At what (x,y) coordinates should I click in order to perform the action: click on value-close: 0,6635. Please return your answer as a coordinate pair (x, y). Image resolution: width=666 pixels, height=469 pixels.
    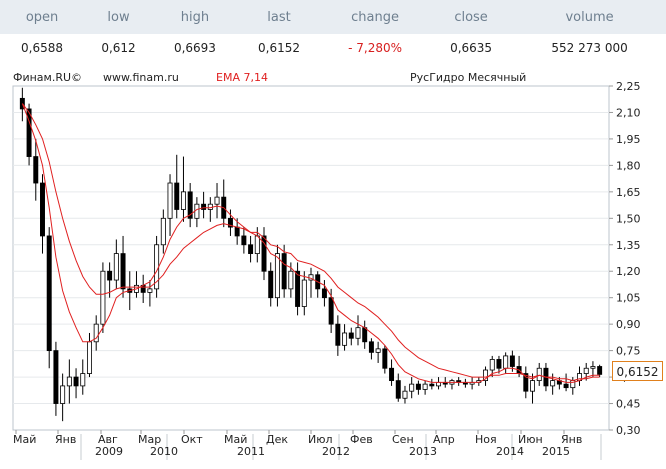
    Looking at the image, I should click on (471, 47).